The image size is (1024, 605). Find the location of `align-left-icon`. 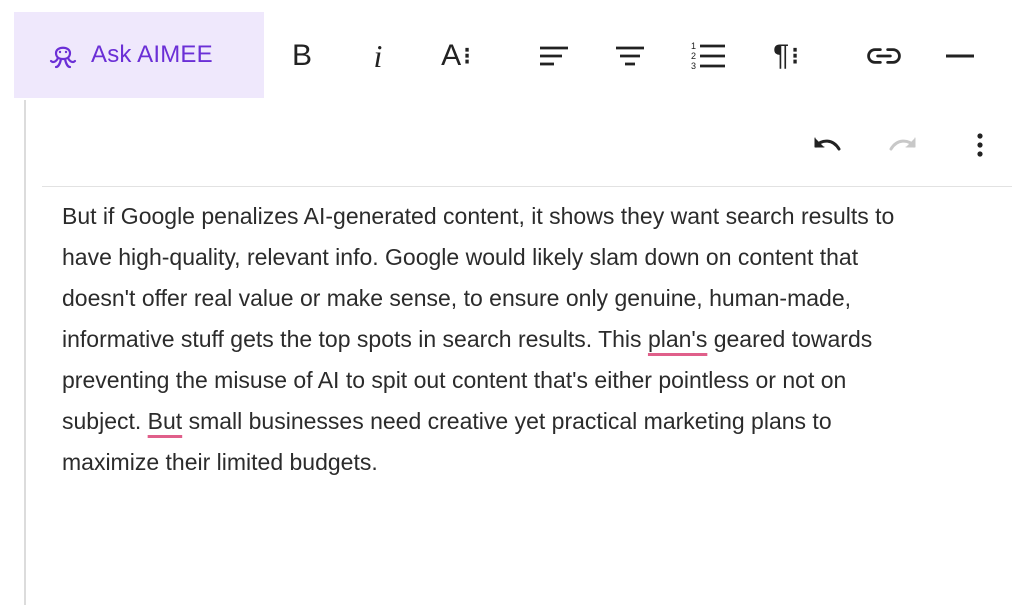

align-left-icon is located at coordinates (554, 56).